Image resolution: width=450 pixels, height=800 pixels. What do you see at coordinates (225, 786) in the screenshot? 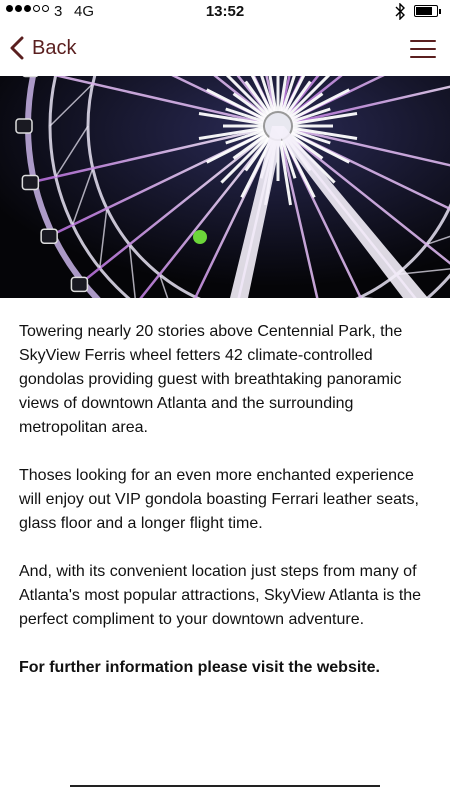
I see `home-indicator` at bounding box center [225, 786].